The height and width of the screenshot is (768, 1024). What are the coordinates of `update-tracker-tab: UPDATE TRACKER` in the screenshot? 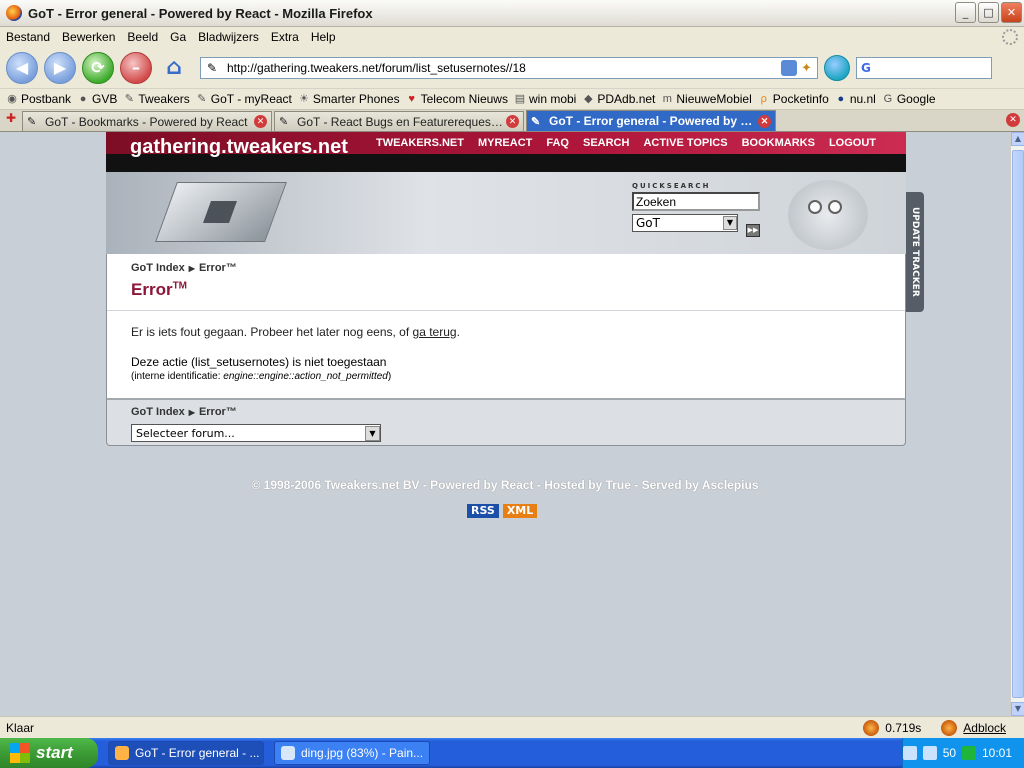 It's located at (915, 252).